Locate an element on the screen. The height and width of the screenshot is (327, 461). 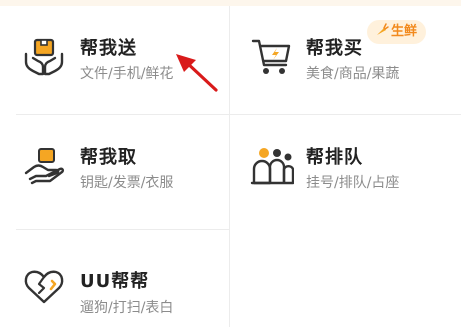
service-title: 帮我买 is located at coordinates (334, 48).